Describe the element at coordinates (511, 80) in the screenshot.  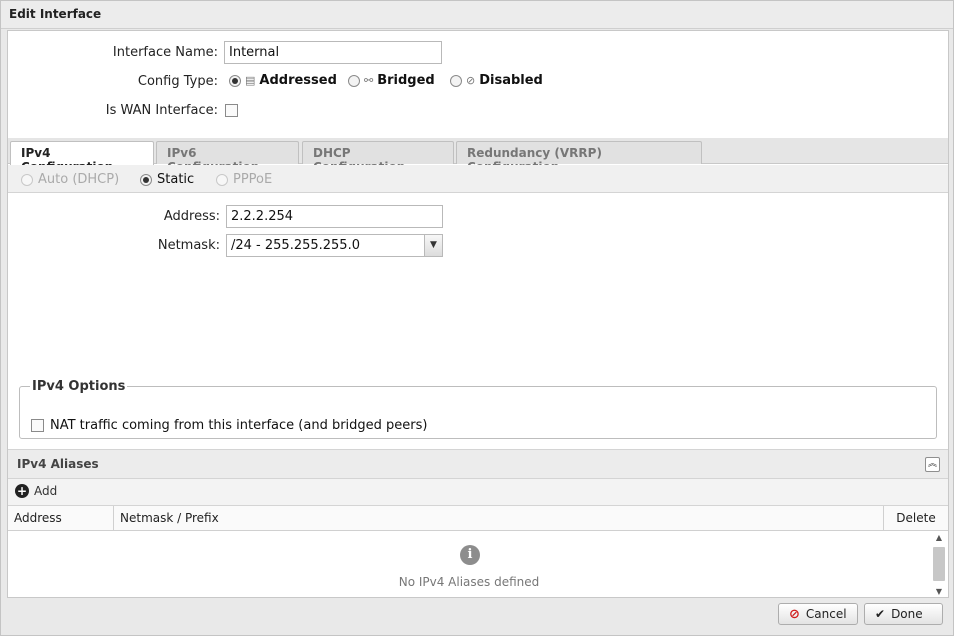
I see `config-type-disabled-label: Disabled` at that location.